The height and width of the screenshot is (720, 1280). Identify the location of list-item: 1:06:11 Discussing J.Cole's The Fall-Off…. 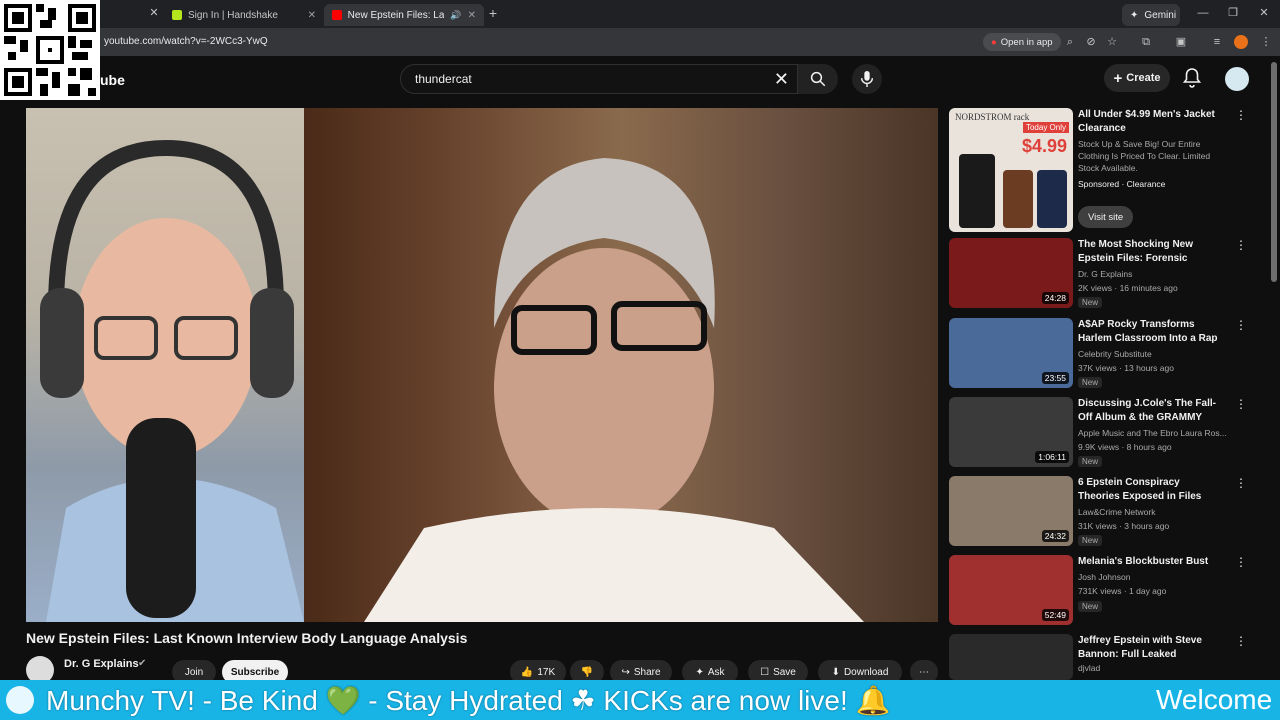
(1098, 432).